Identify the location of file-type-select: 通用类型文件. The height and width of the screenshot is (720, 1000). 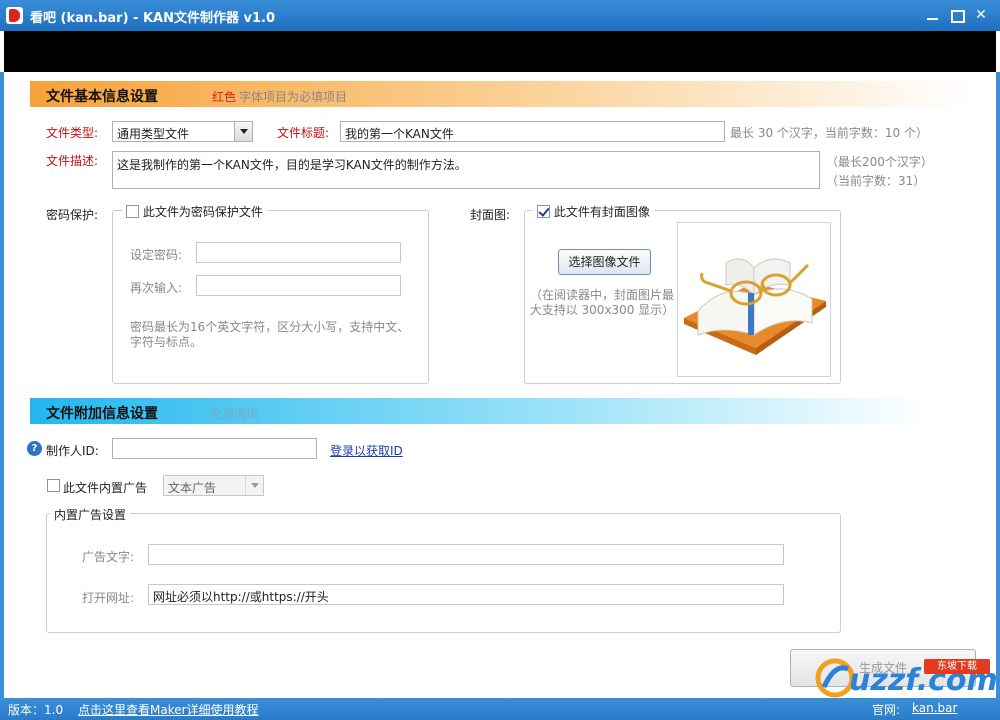
(182, 131).